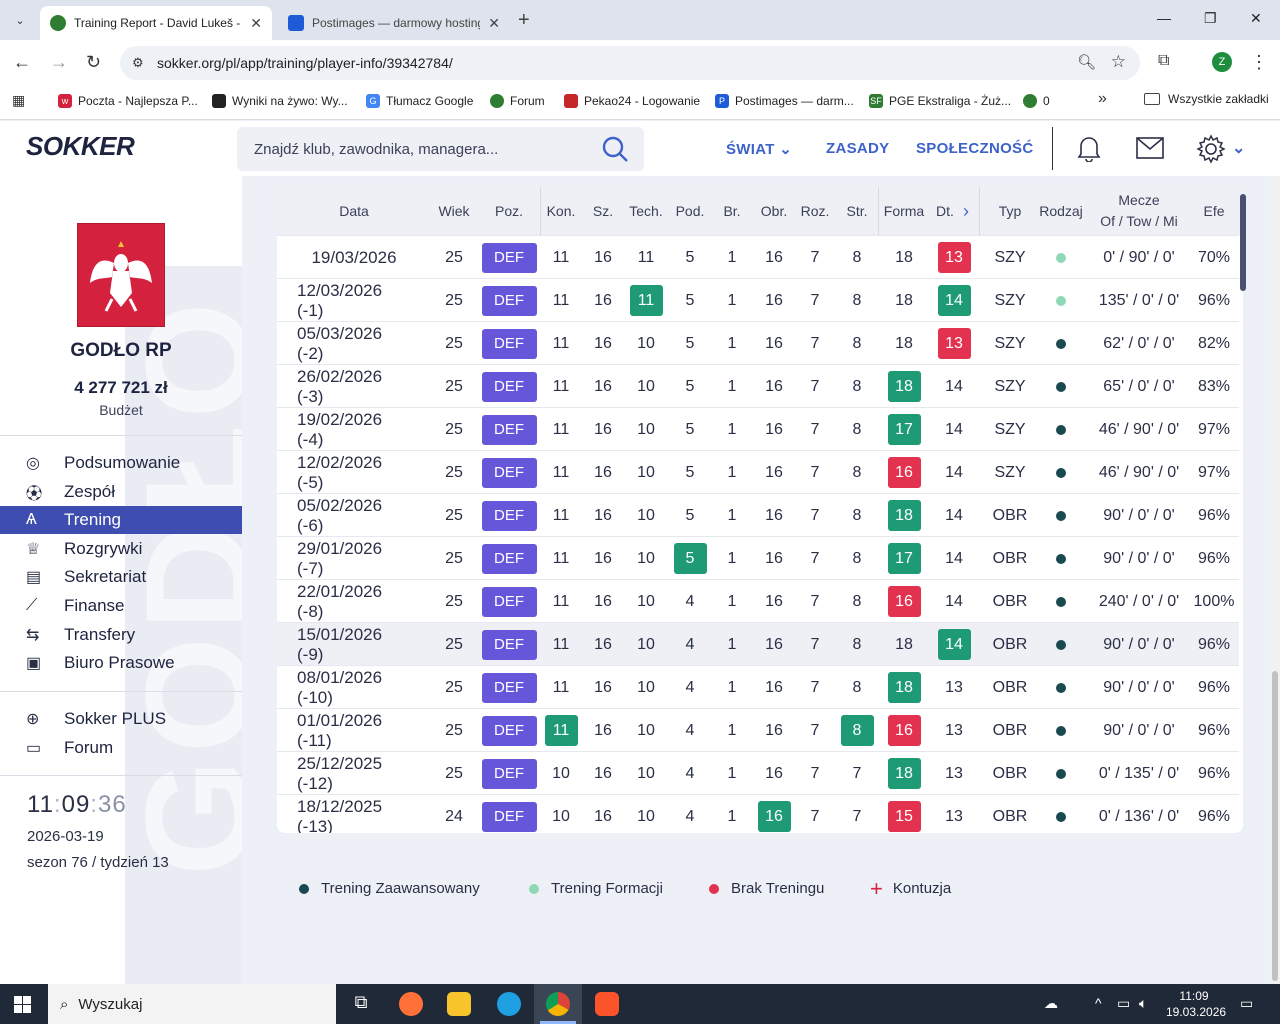  I want to click on sokker-logo: SOKKER, so click(80, 146).